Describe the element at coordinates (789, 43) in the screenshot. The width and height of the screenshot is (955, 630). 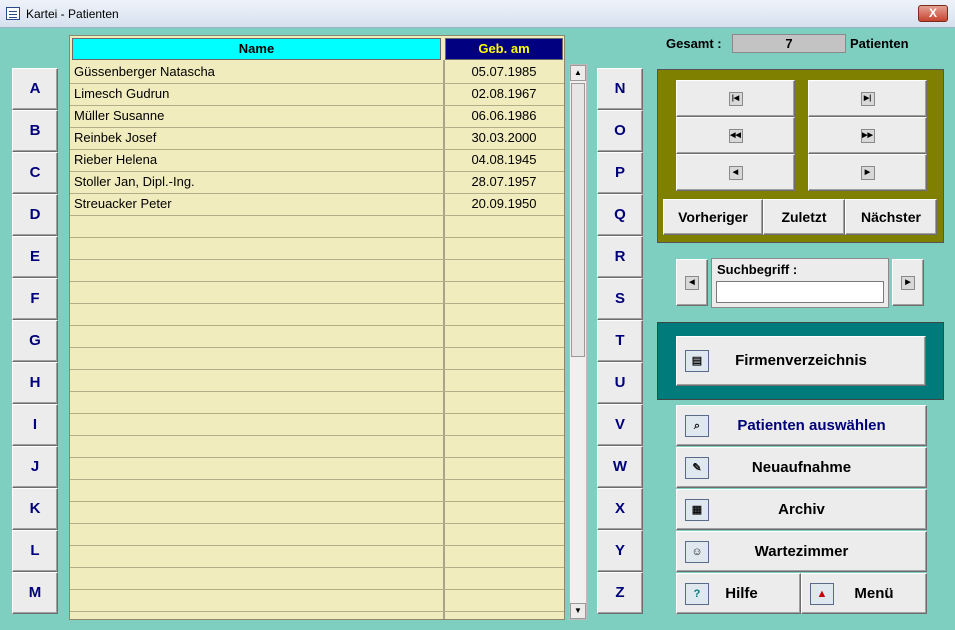
I see `total-count-box: 7` at that location.